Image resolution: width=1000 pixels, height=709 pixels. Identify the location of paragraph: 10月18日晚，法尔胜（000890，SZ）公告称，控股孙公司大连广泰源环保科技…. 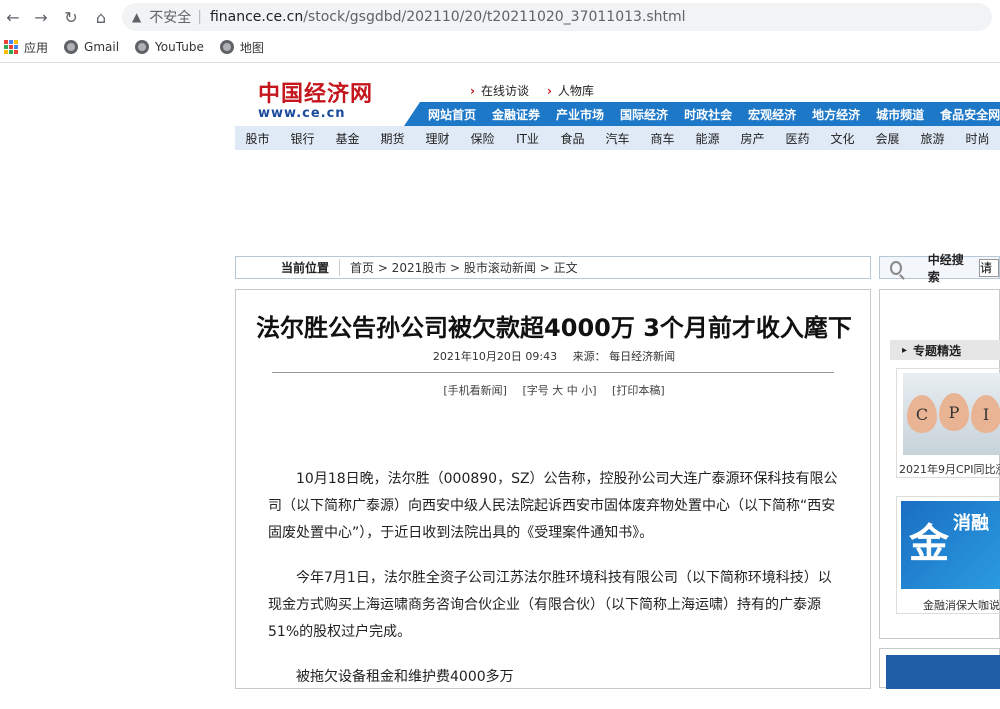
(553, 506).